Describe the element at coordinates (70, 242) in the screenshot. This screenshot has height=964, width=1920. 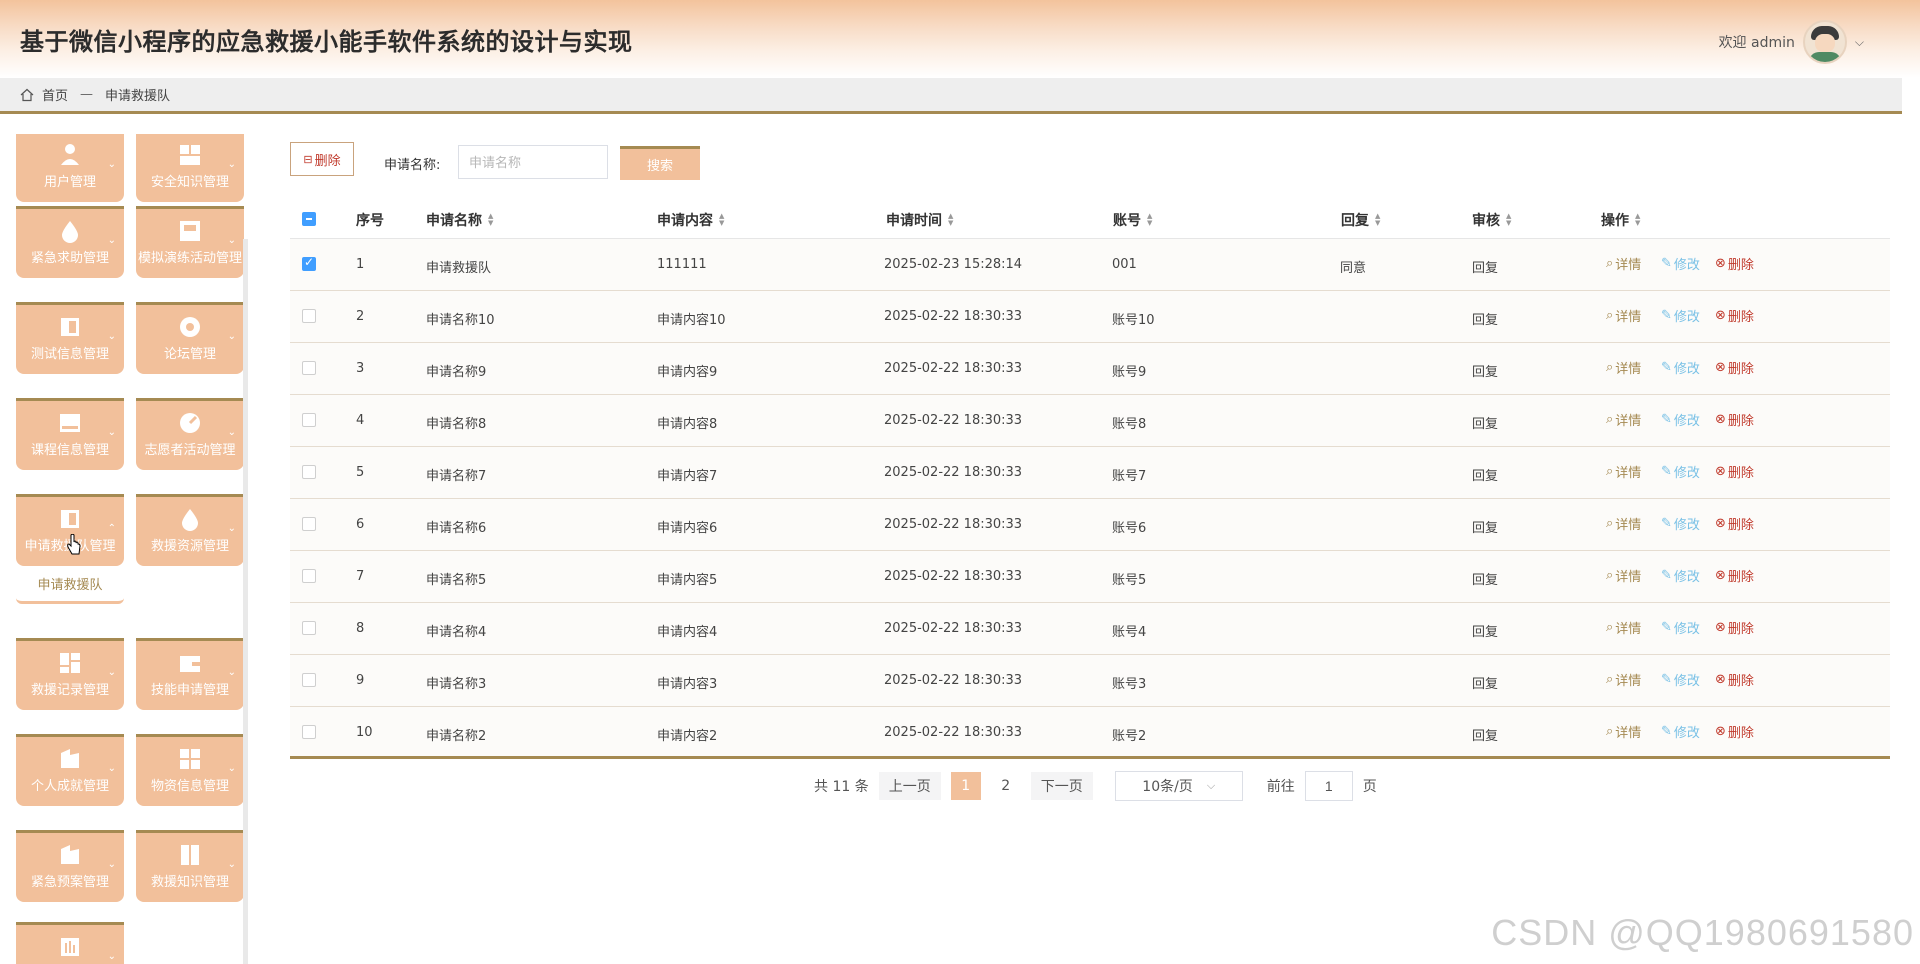
I see `sidebar-item-emergency-help: 紧急求助管理 ⌄` at that location.